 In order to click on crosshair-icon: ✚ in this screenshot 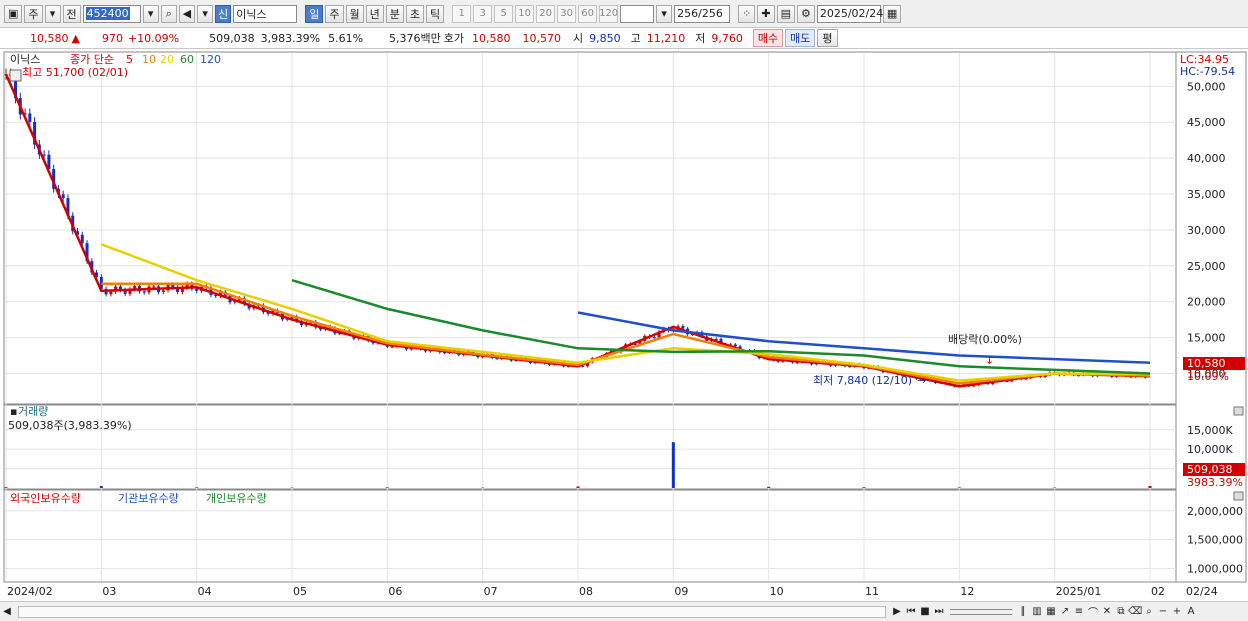, I will do `click(766, 13)`.